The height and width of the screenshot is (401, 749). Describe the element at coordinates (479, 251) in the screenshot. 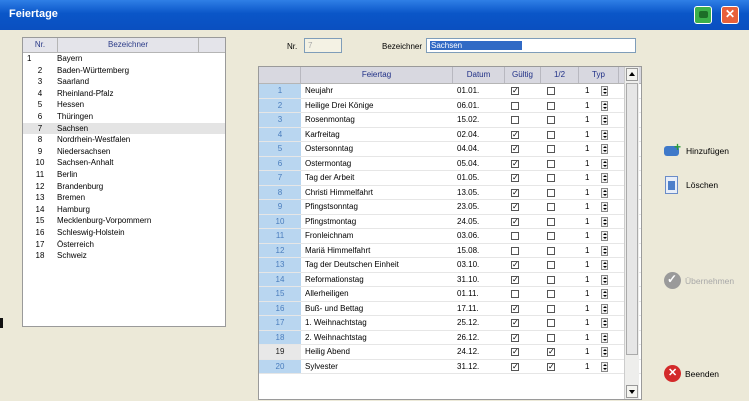

I see `holiday-date: 15.08.` at that location.